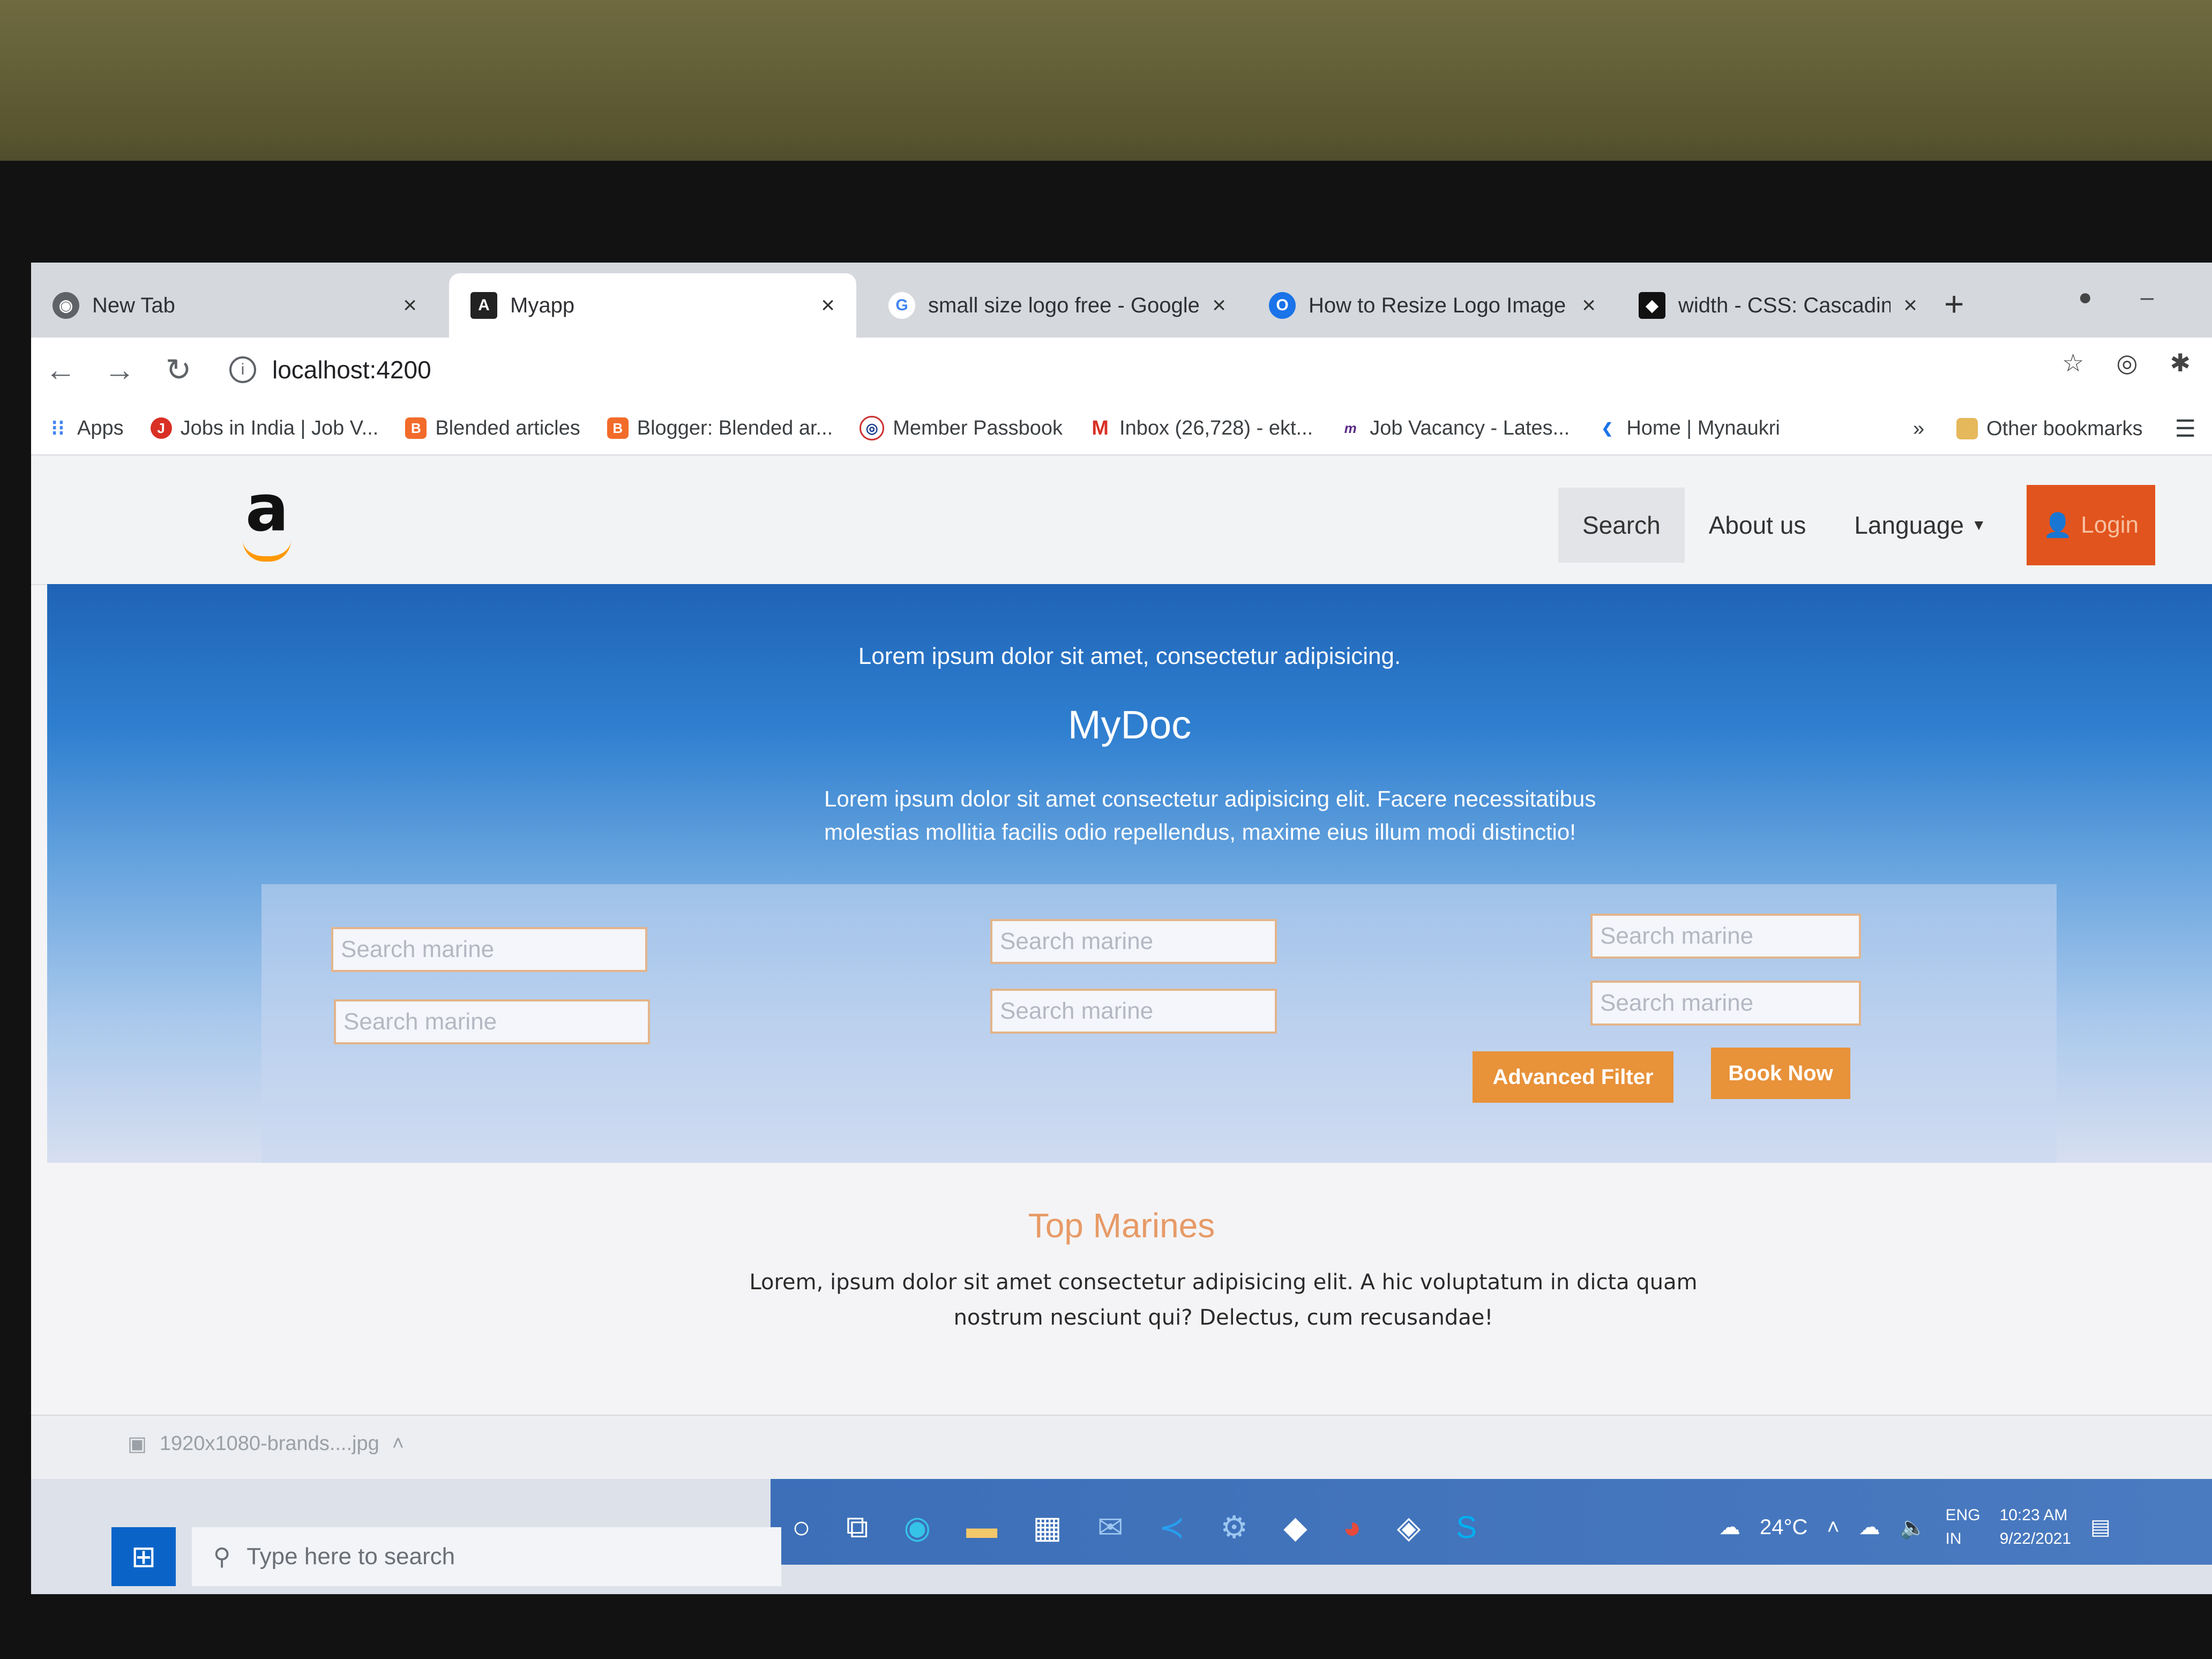 This screenshot has height=1659, width=2212. I want to click on bookmark-label: Home | Mynaukri, so click(1703, 427).